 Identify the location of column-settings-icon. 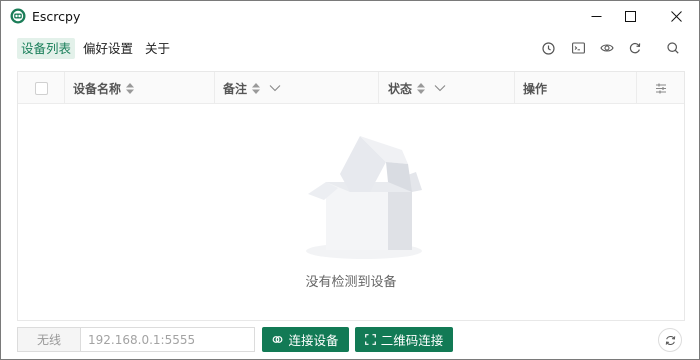
(661, 88).